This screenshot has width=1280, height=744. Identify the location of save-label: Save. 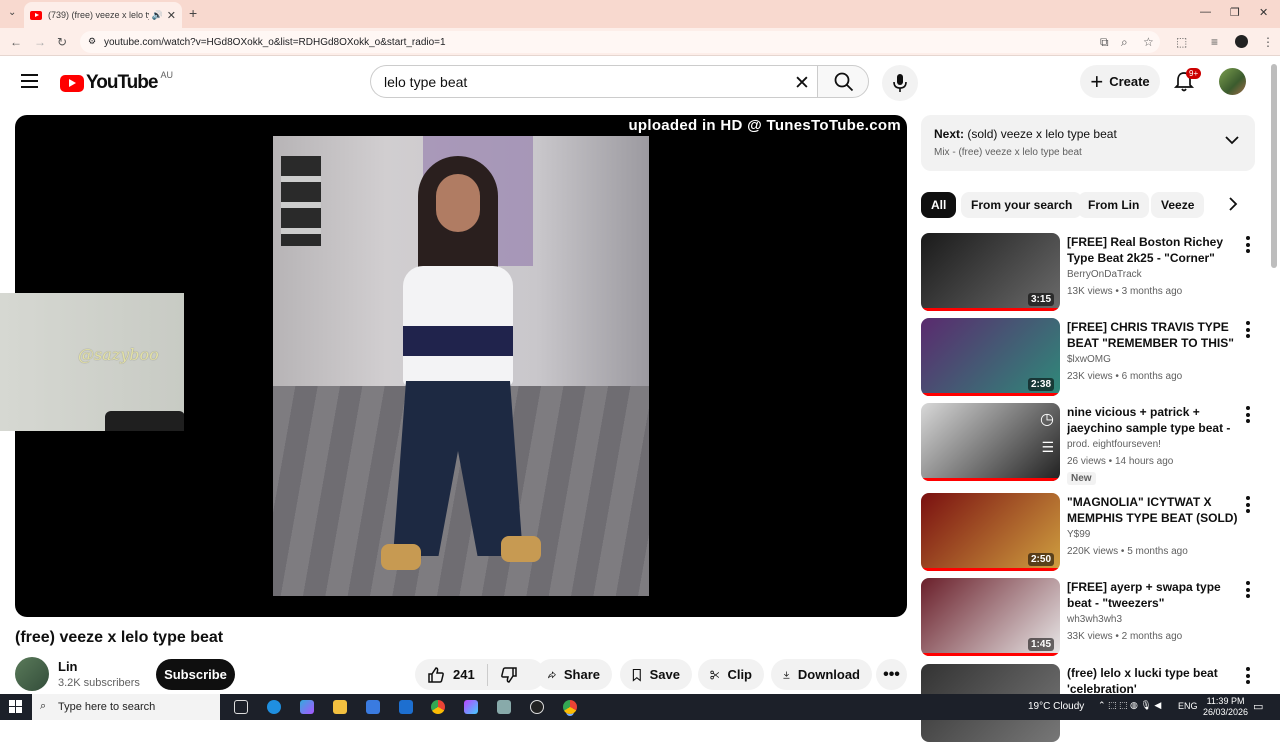
(664, 674).